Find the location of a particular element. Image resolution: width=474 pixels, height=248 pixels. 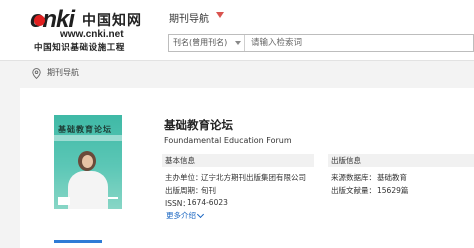

breadcrumb-link-journal-nav: 期刊导航 is located at coordinates (63, 73).